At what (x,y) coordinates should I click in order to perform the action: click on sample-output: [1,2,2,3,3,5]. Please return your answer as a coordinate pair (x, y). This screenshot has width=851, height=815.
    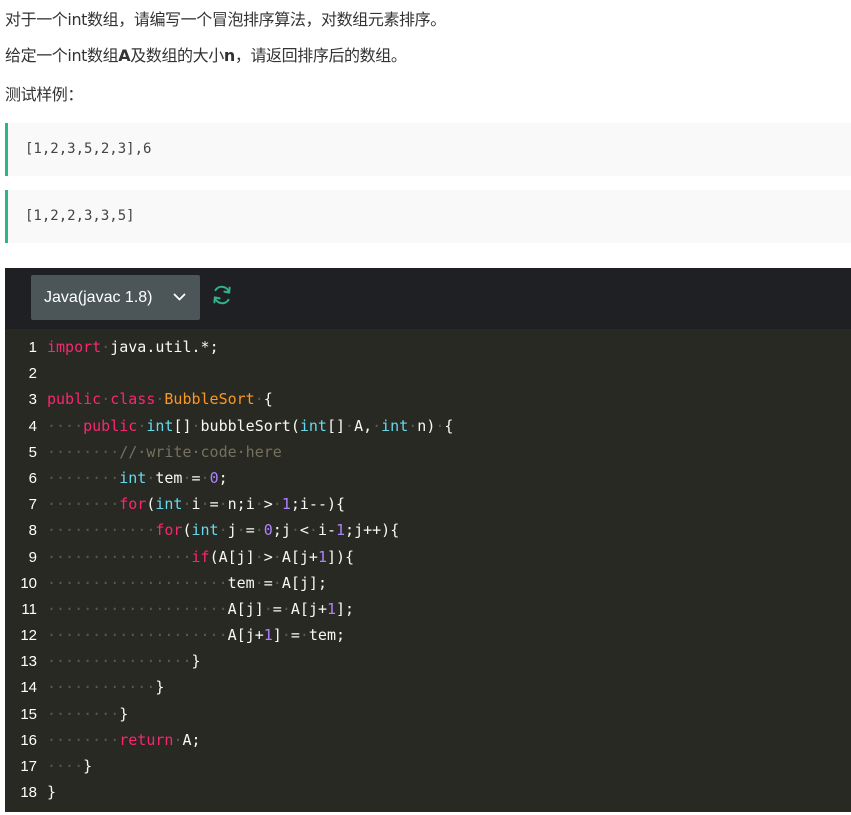
    Looking at the image, I should click on (428, 216).